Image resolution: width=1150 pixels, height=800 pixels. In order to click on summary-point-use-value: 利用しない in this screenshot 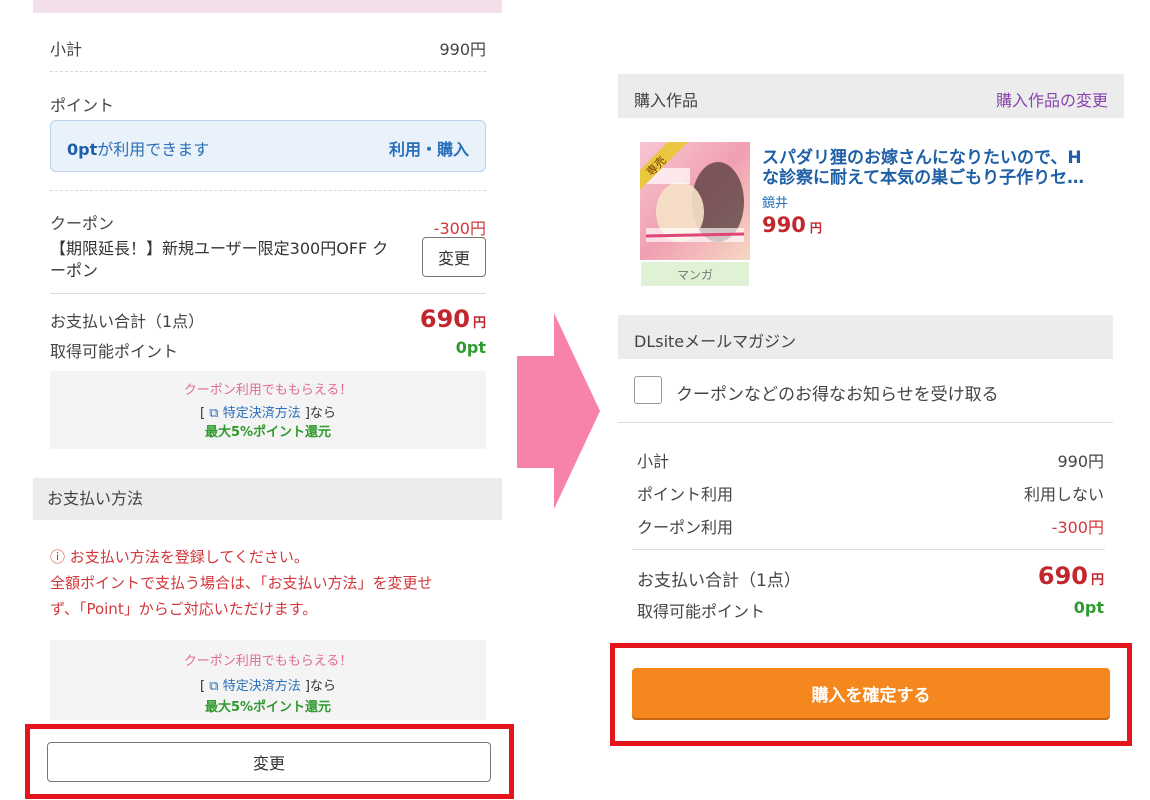, I will do `click(1063, 494)`.